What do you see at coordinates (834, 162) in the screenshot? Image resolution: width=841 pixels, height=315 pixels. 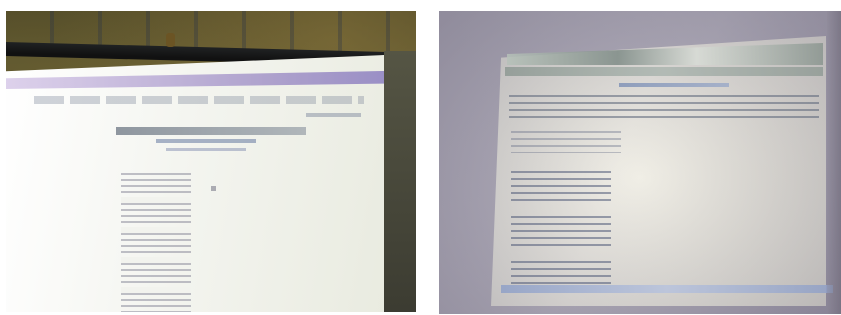 I see `monitor-bezel` at bounding box center [834, 162].